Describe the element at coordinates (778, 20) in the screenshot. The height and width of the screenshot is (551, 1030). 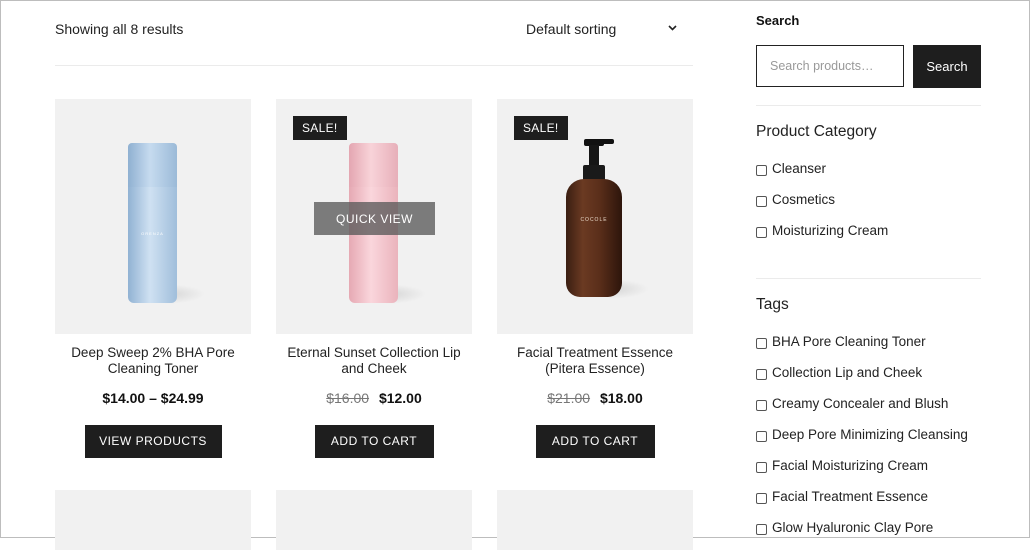
I see `search-heading: Search` at that location.